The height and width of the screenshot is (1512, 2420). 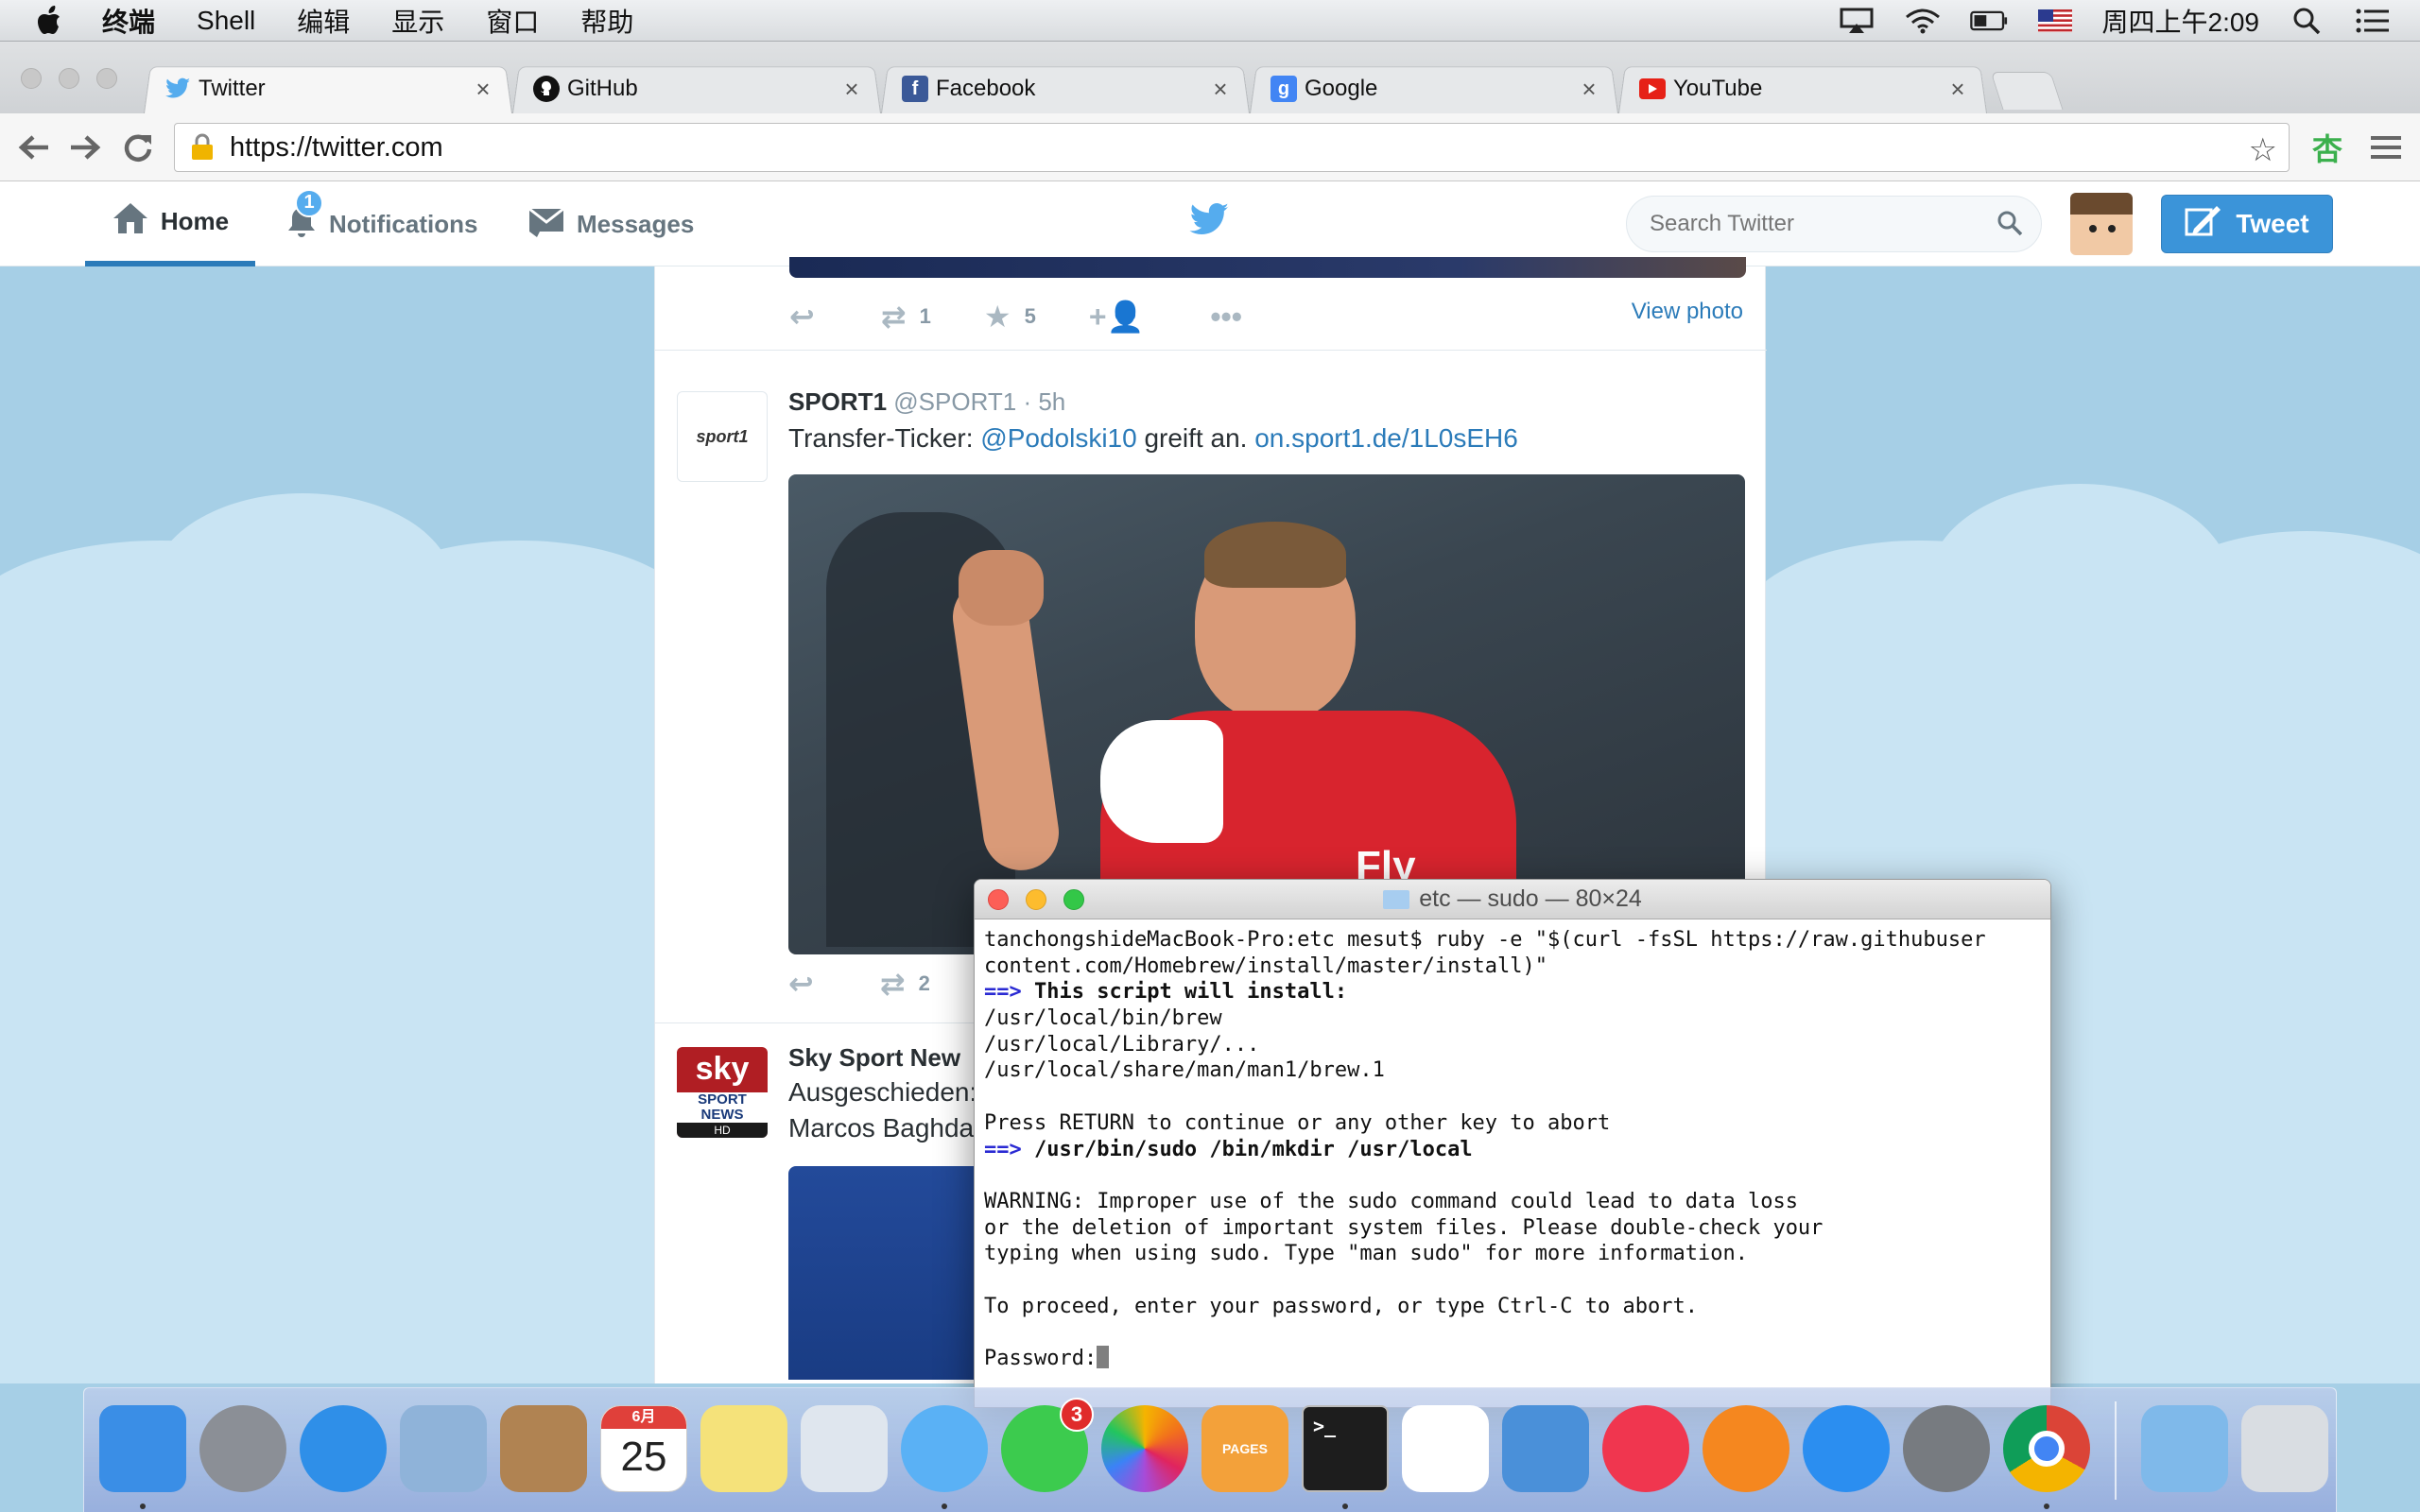 What do you see at coordinates (242, 1448) in the screenshot?
I see `launchpad-icon` at bounding box center [242, 1448].